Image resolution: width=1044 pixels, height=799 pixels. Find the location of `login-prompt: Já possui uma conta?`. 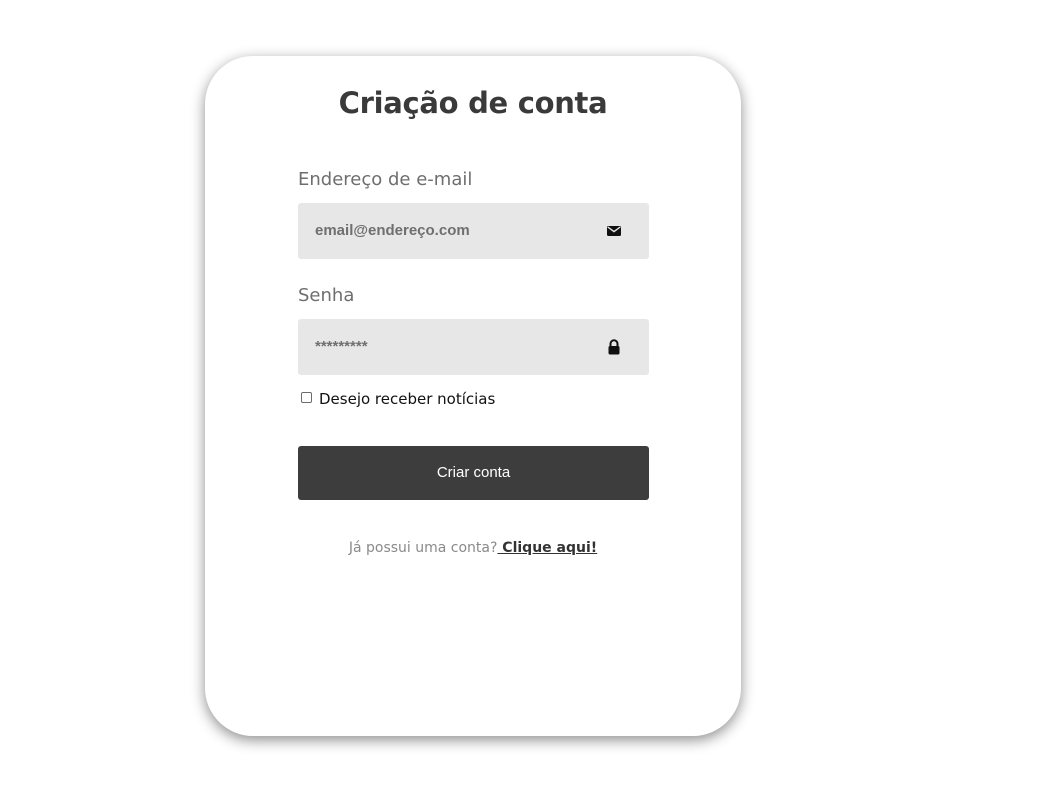

login-prompt: Já possui uma conta? is located at coordinates (423, 548).